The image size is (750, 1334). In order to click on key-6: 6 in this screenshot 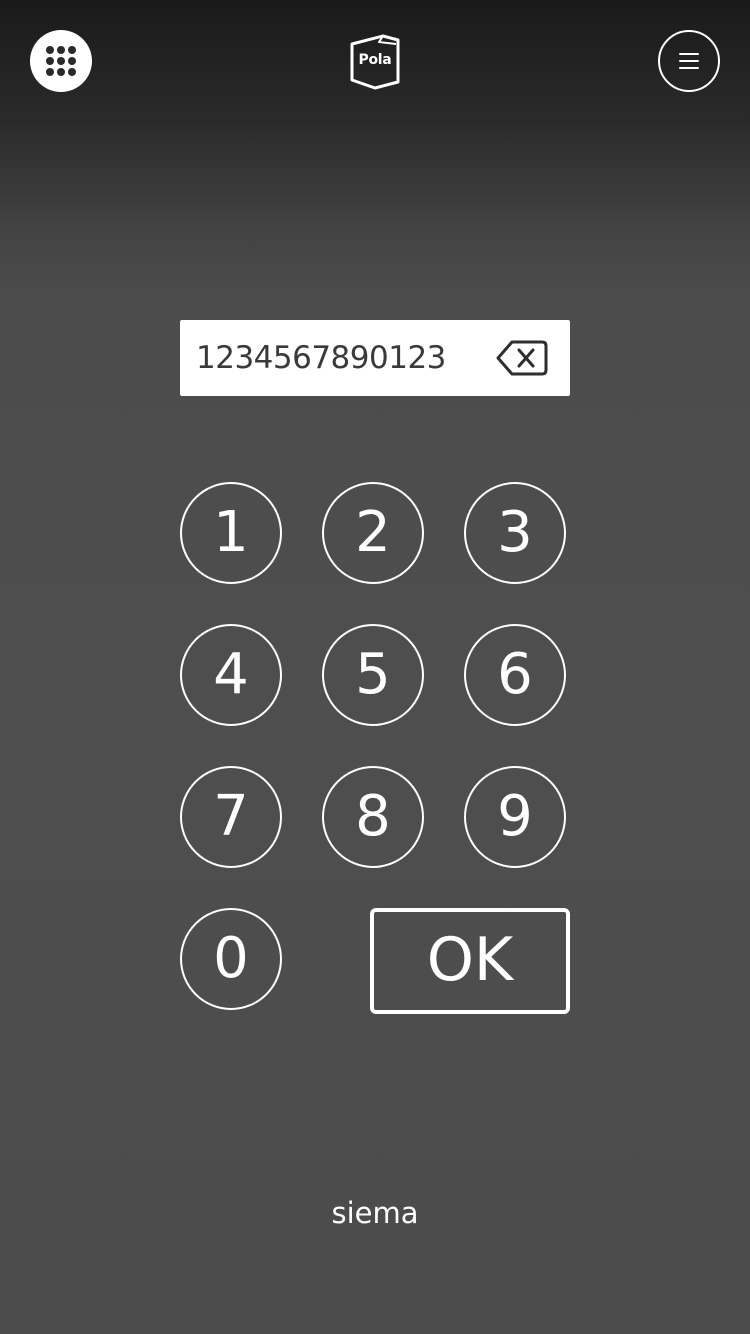, I will do `click(515, 675)`.